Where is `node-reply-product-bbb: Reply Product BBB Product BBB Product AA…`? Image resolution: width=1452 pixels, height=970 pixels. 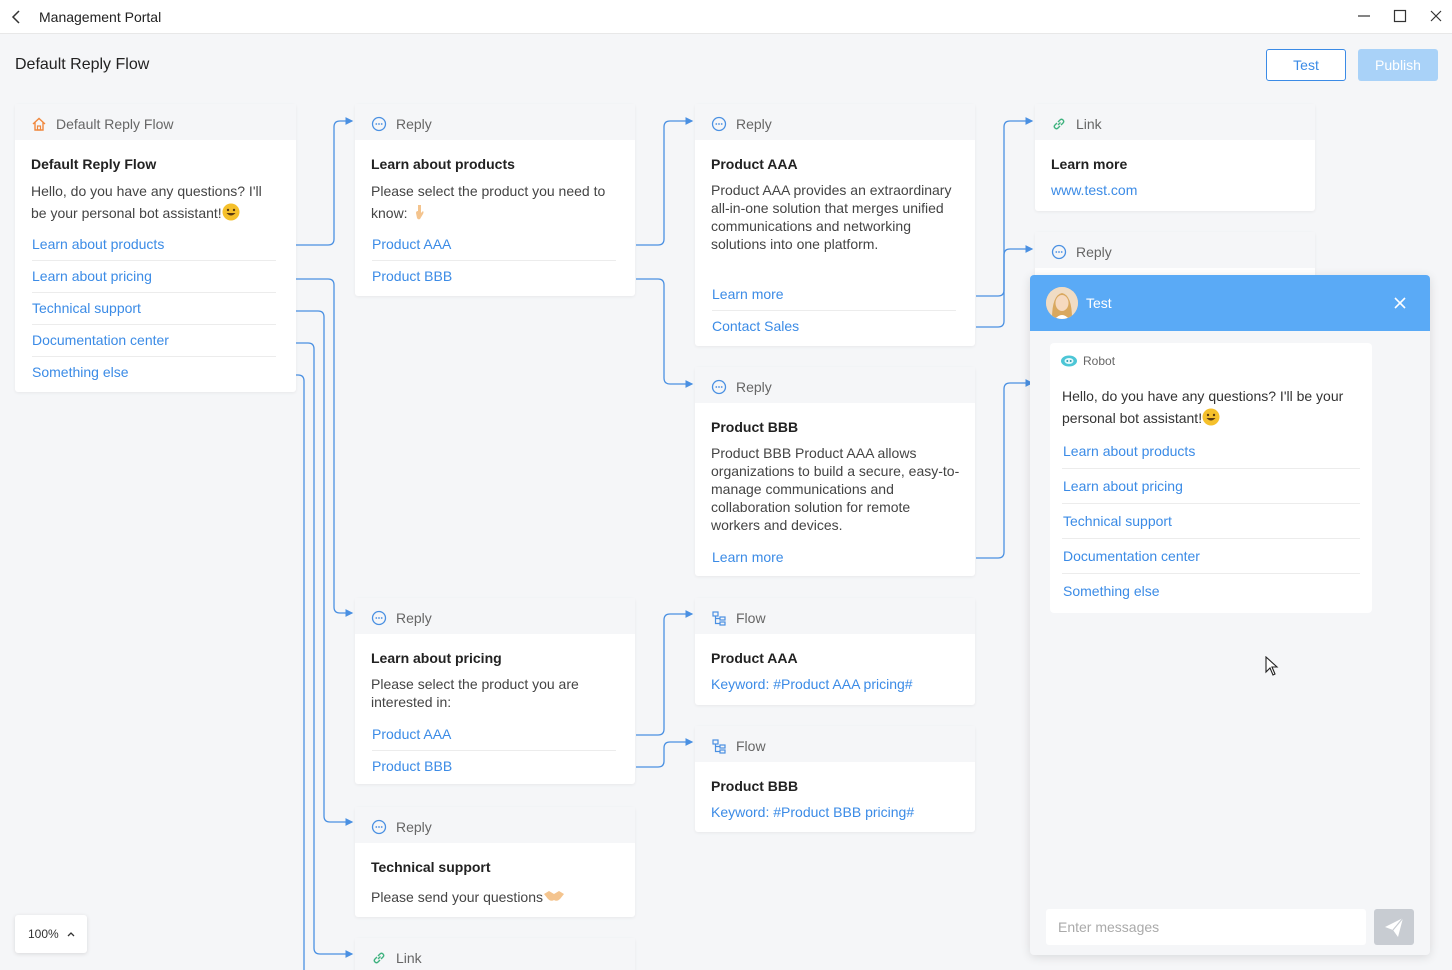 node-reply-product-bbb: Reply Product BBB Product BBB Product AA… is located at coordinates (835, 471).